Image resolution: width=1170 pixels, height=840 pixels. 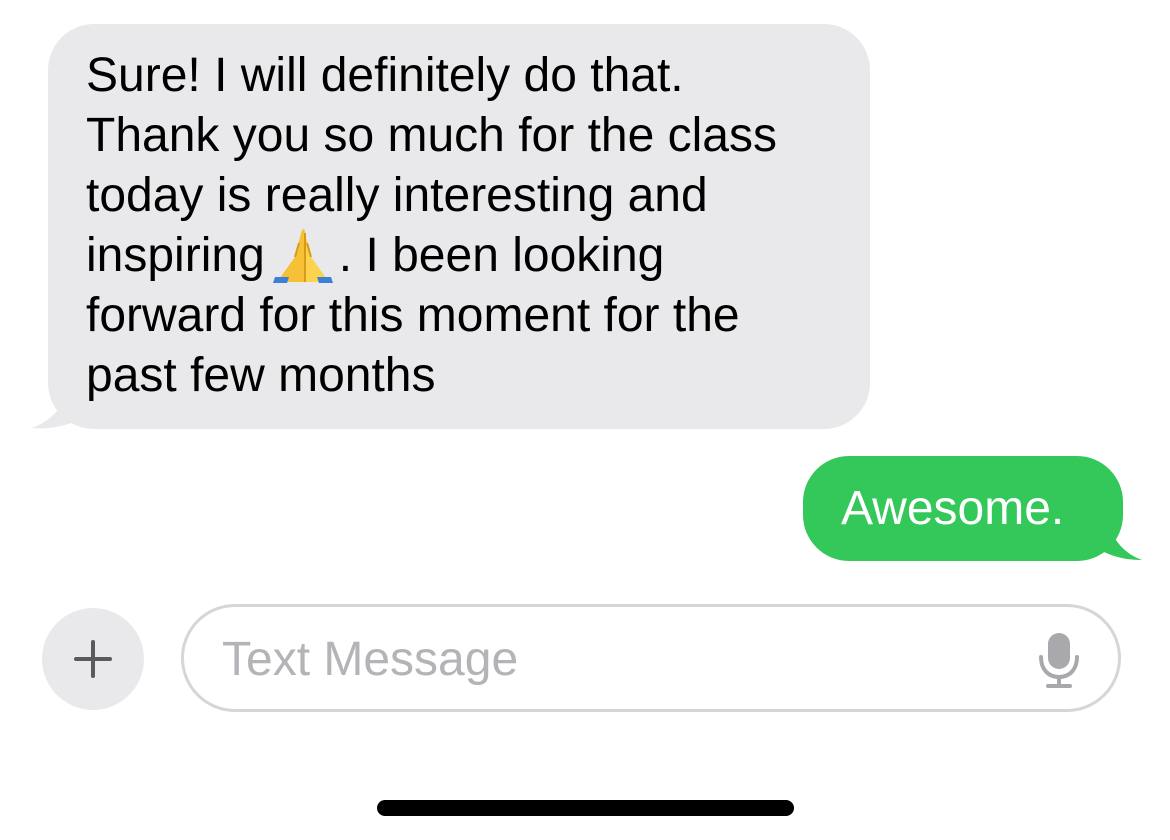 What do you see at coordinates (431, 135) in the screenshot?
I see `message-line: Thank you so much for the class` at bounding box center [431, 135].